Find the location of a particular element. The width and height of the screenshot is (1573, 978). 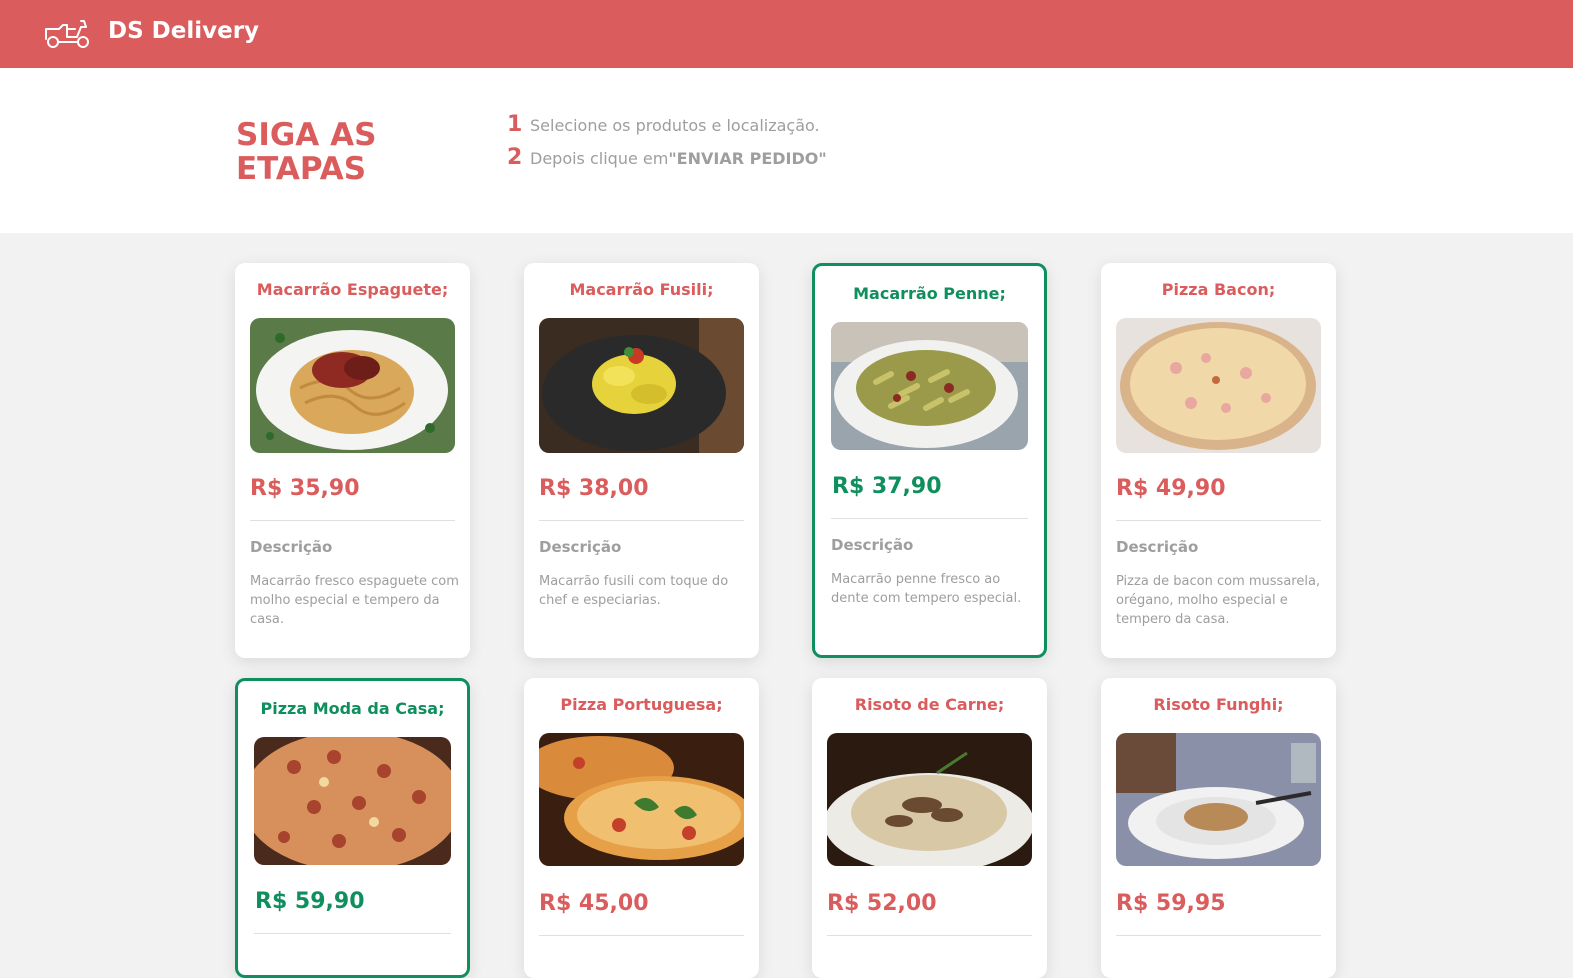

pizza-portuguesa-image is located at coordinates (641, 799).